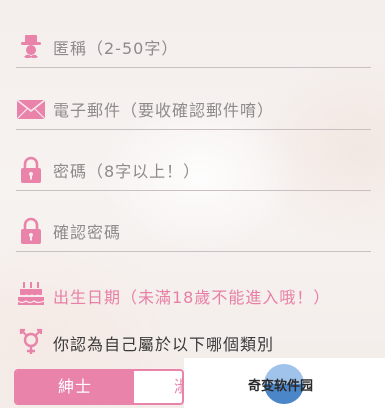  I want to click on watermark: 奇变软件园, so click(284, 383).